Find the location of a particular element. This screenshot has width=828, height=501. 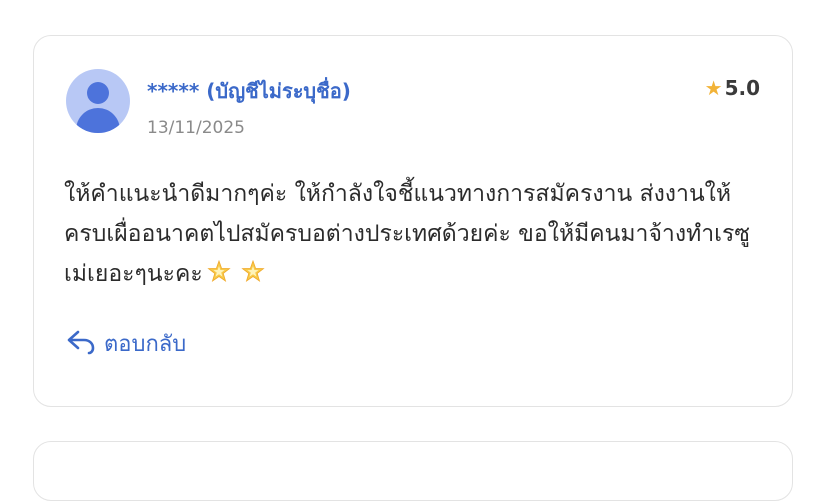

avatar is located at coordinates (98, 101).